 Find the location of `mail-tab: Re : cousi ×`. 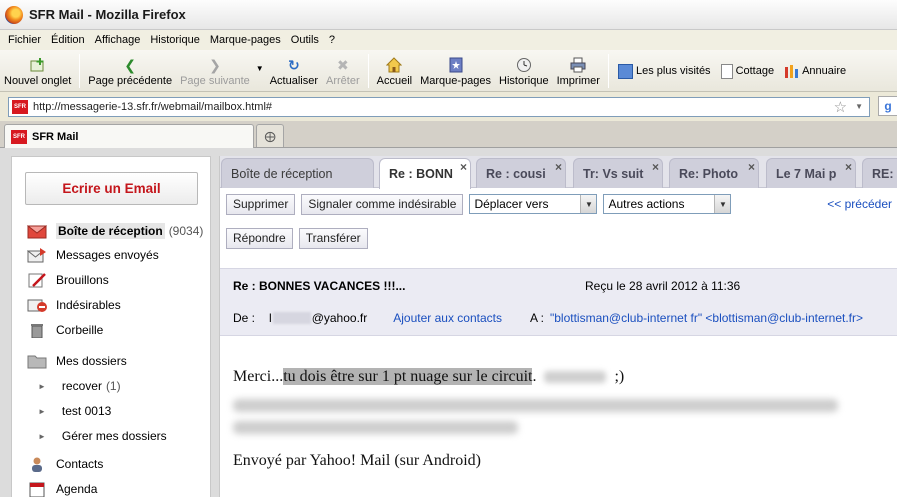

mail-tab: Re : cousi × is located at coordinates (521, 173).